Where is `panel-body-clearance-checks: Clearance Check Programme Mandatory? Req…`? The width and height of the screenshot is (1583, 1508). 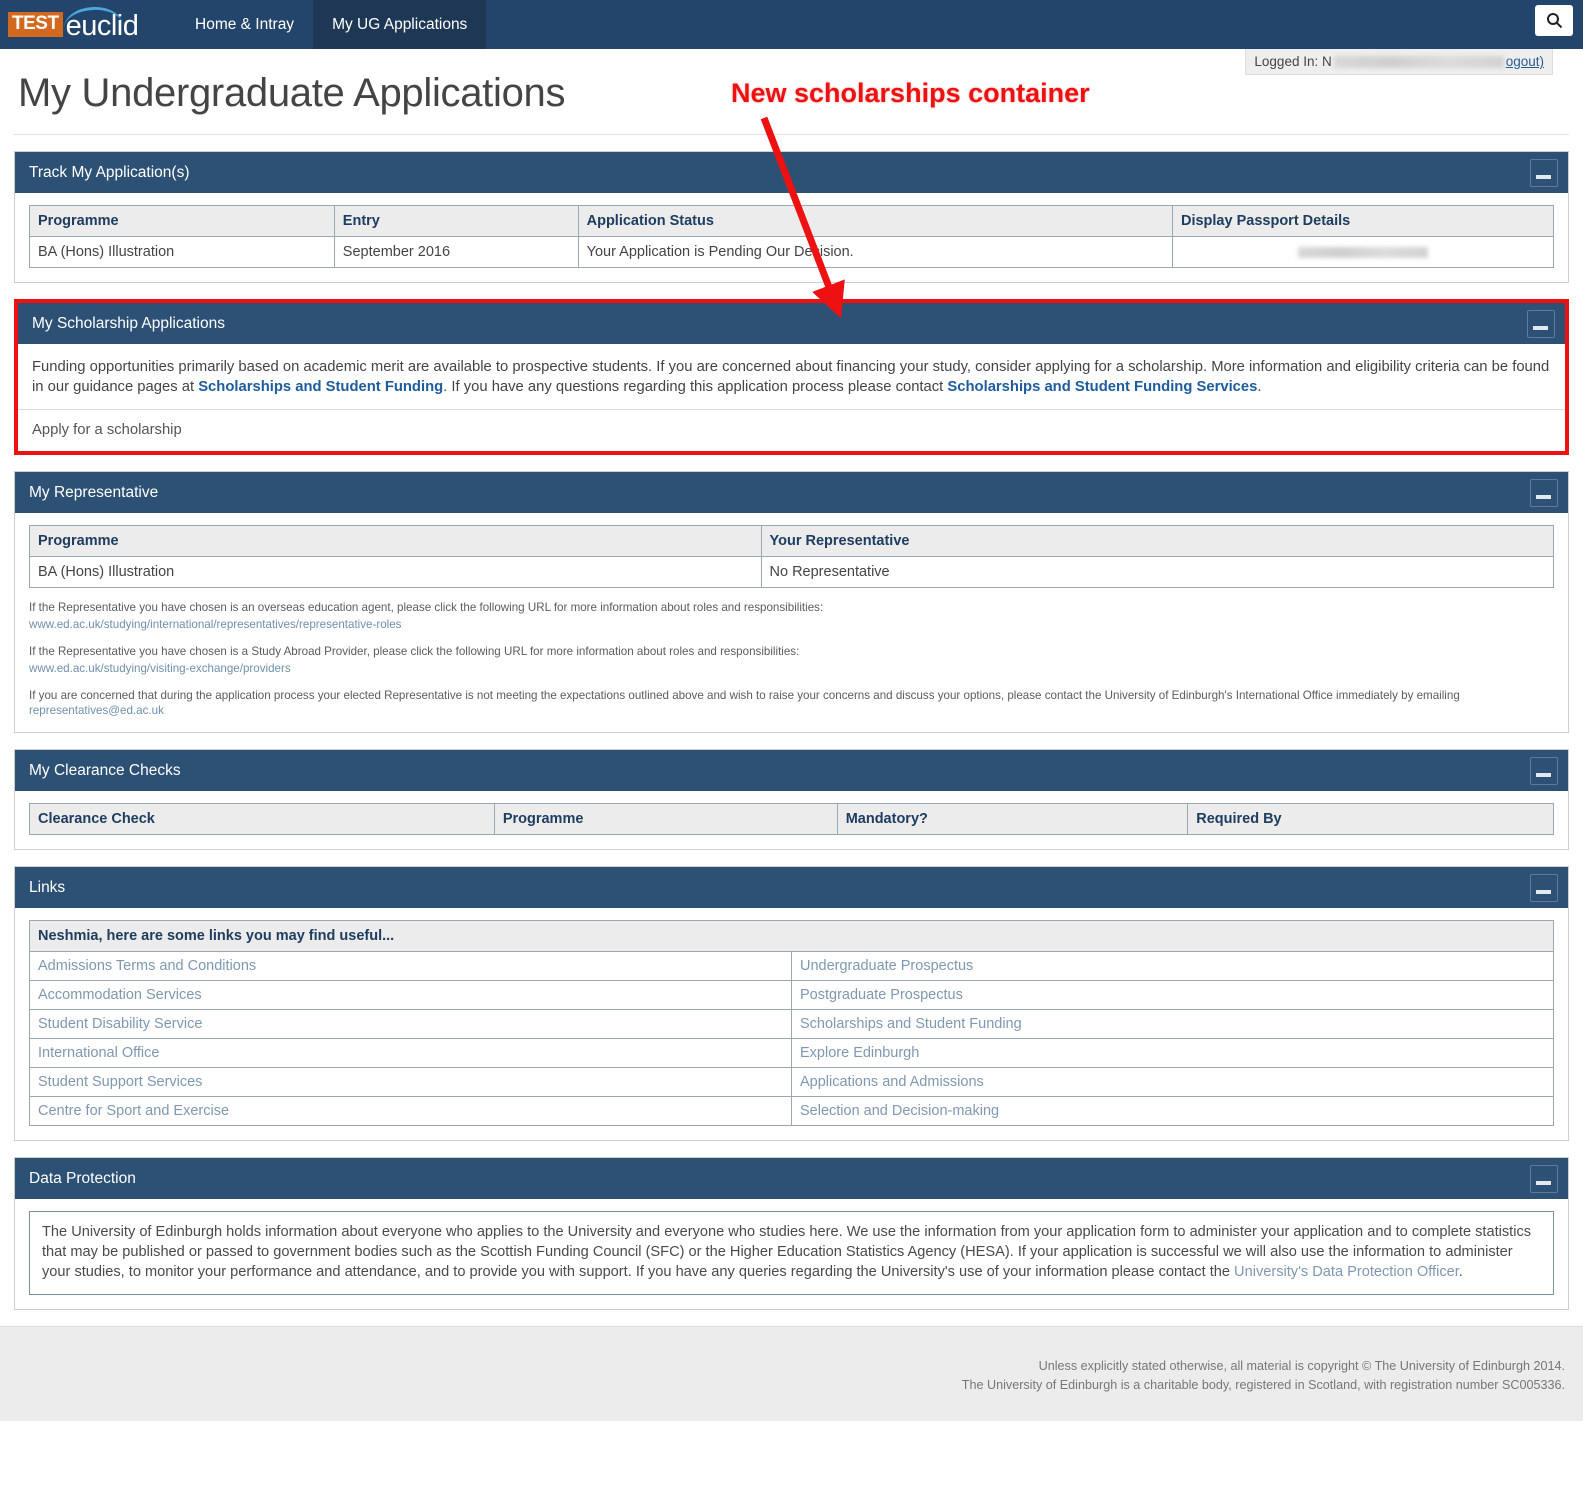
panel-body-clearance-checks: Clearance Check Programme Mandatory? Req… is located at coordinates (791, 820).